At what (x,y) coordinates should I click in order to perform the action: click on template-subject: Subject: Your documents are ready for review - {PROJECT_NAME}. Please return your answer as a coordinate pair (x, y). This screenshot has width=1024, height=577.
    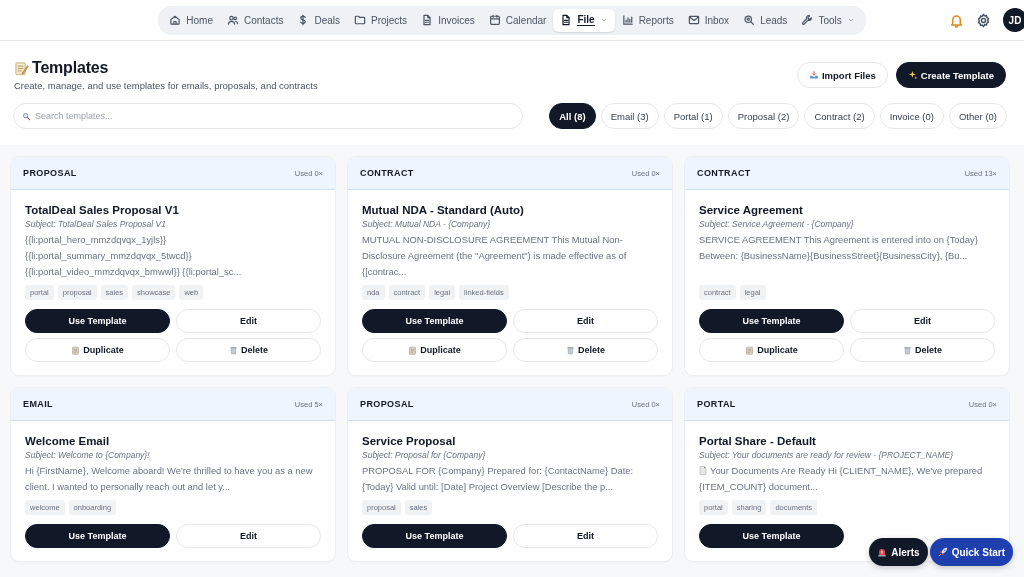
    Looking at the image, I should click on (826, 455).